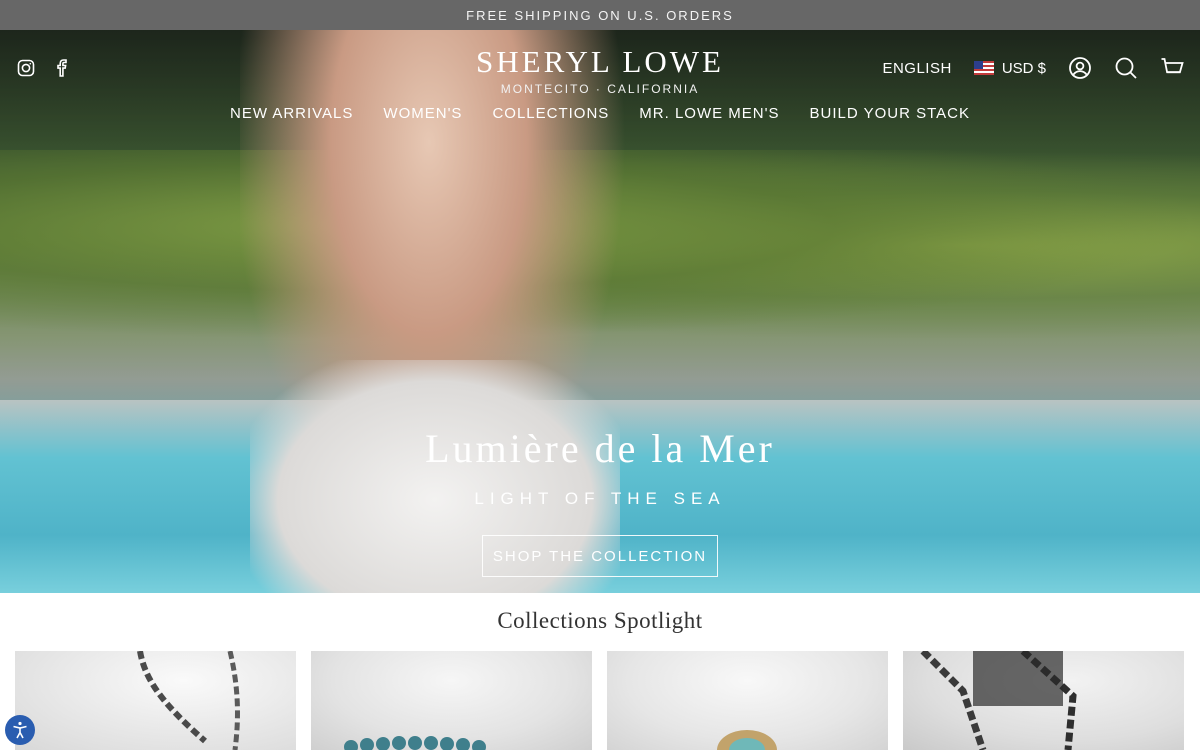  I want to click on spotlight-card-beaded-bracelet, so click(451, 700).